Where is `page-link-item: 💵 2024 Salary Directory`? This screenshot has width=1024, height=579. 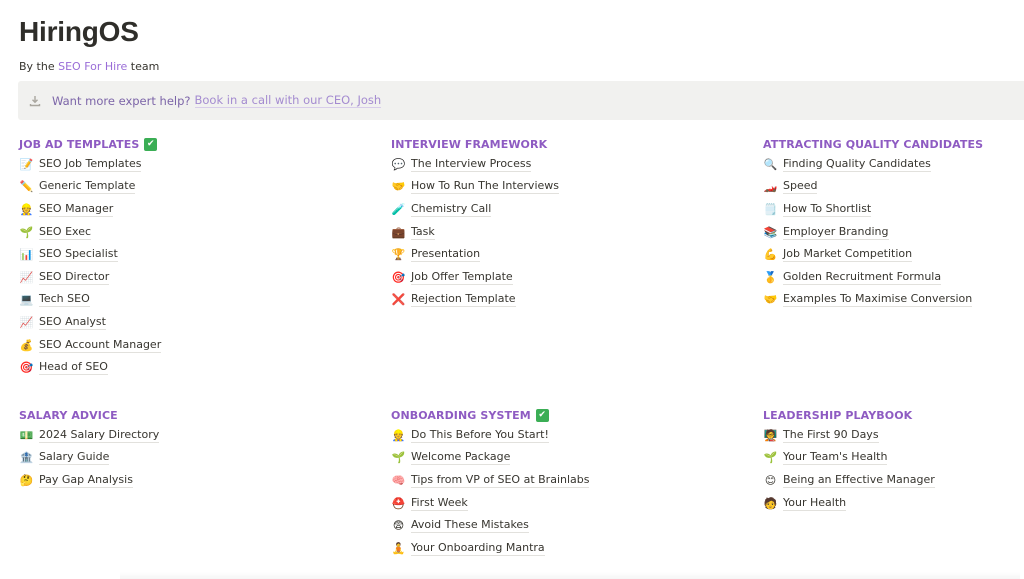
page-link-item: 💵 2024 Salary Directory is located at coordinates (149, 435).